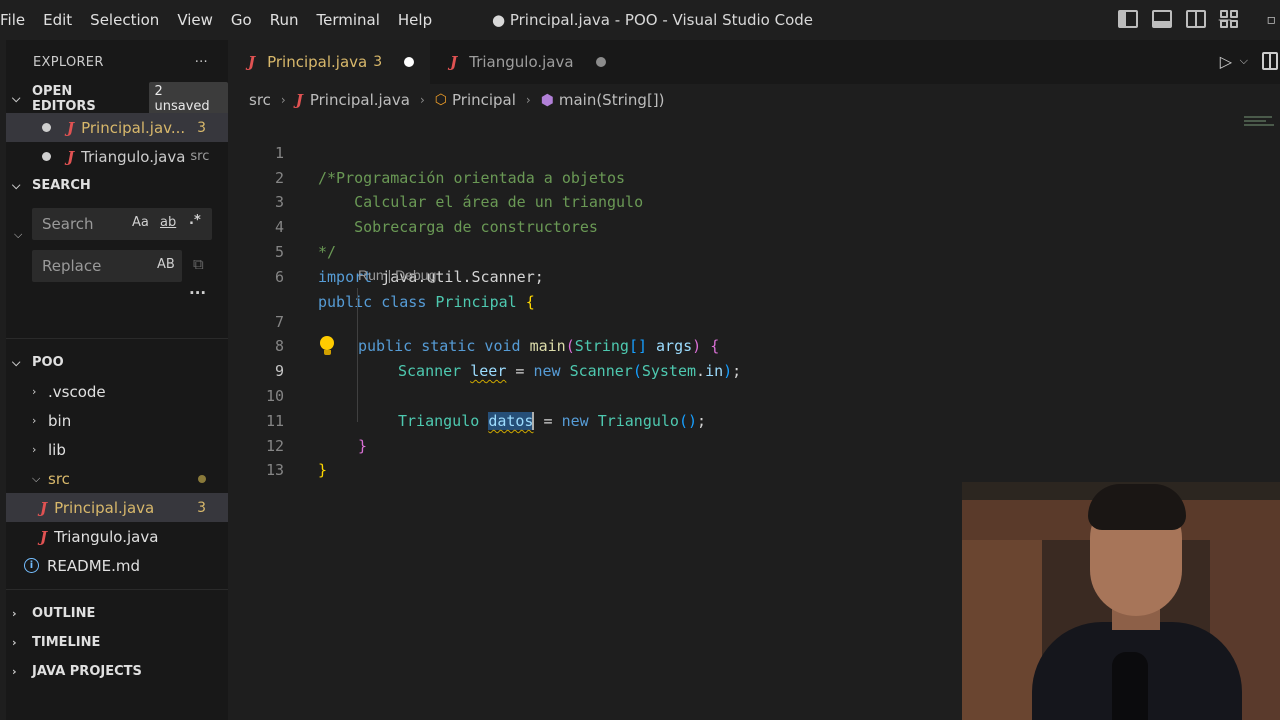 This screenshot has width=1280, height=720. Describe the element at coordinates (117, 362) in the screenshot. I see `project-section: ⌵ POO` at that location.